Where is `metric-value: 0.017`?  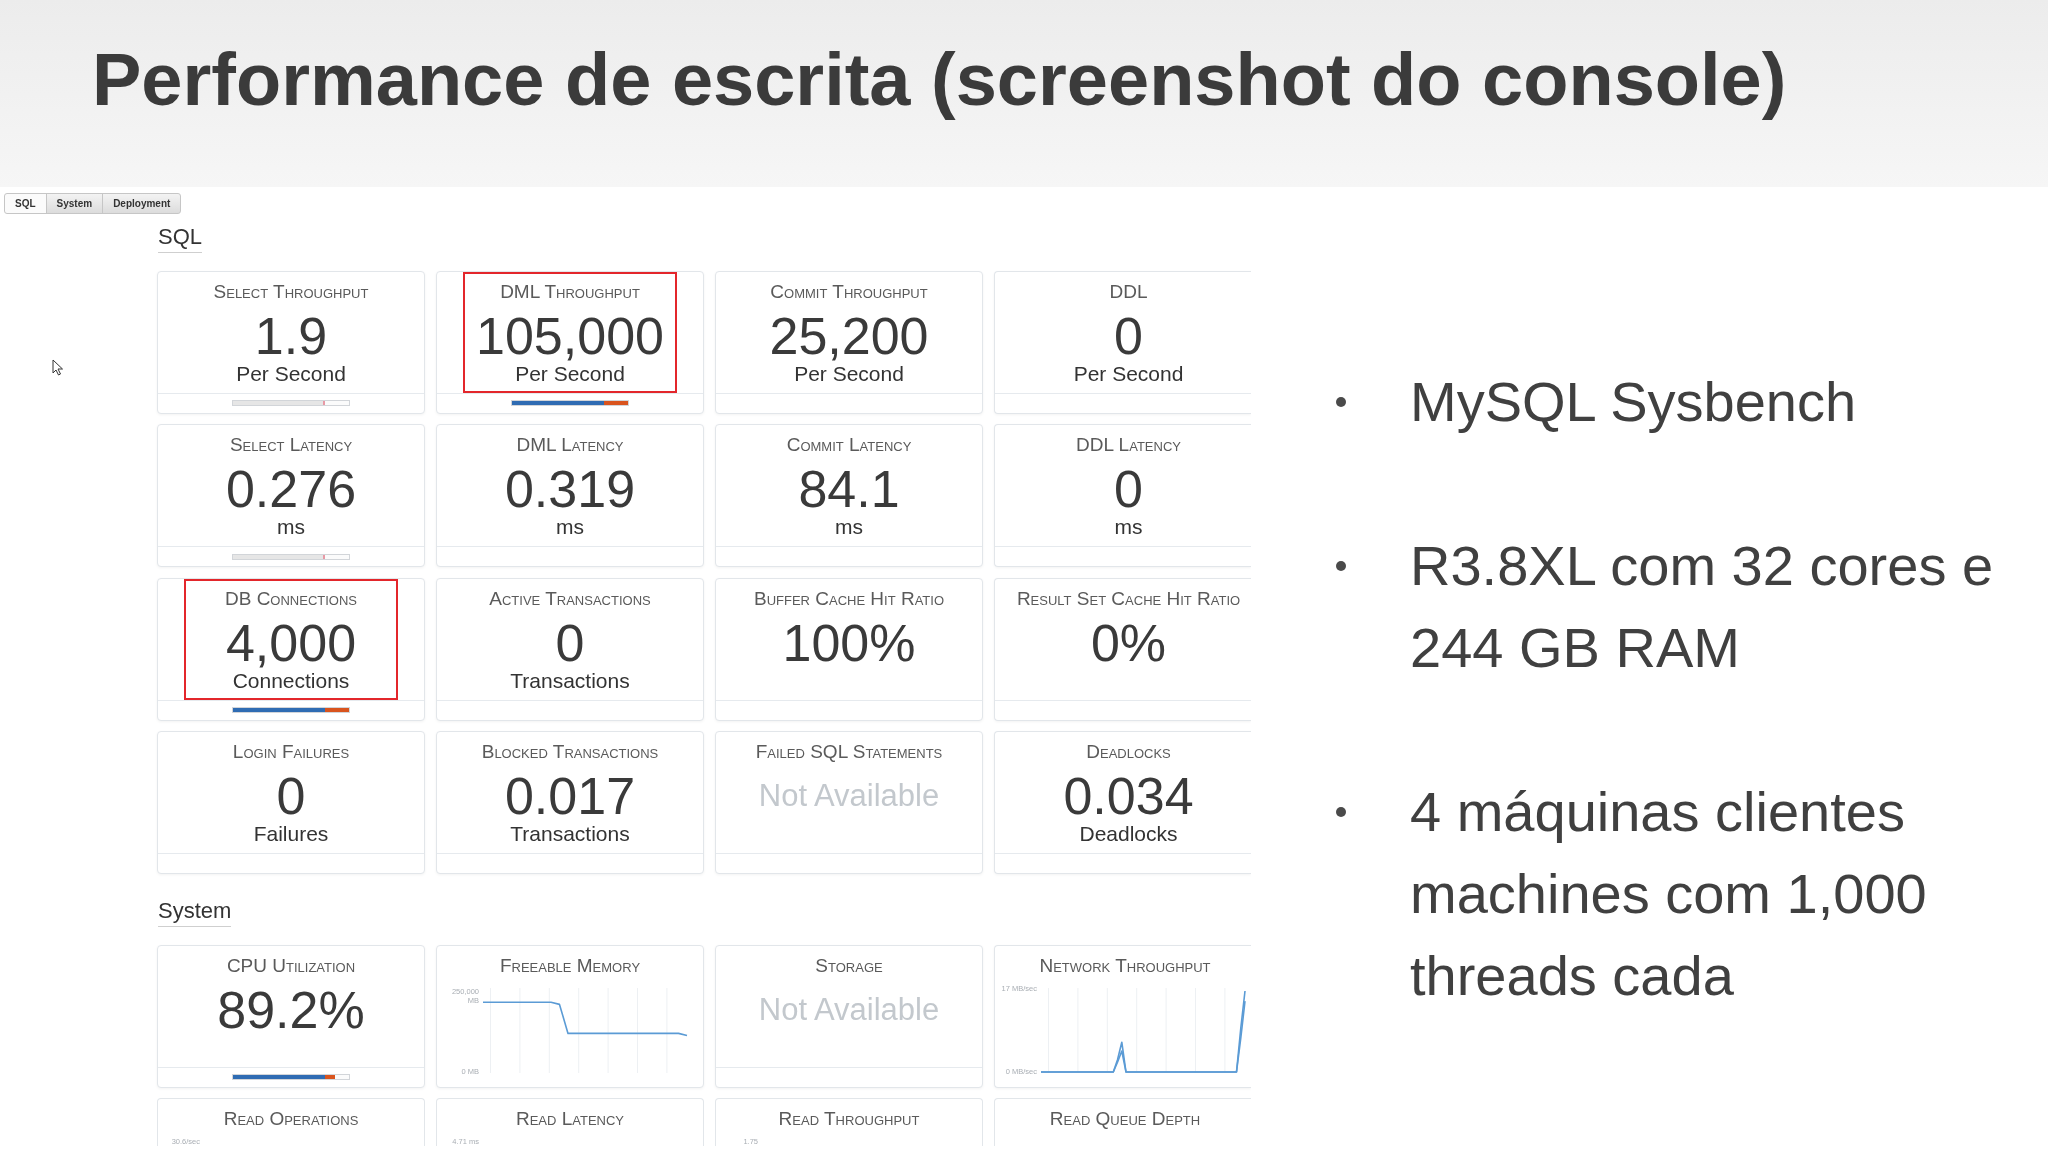 metric-value: 0.017 is located at coordinates (570, 796).